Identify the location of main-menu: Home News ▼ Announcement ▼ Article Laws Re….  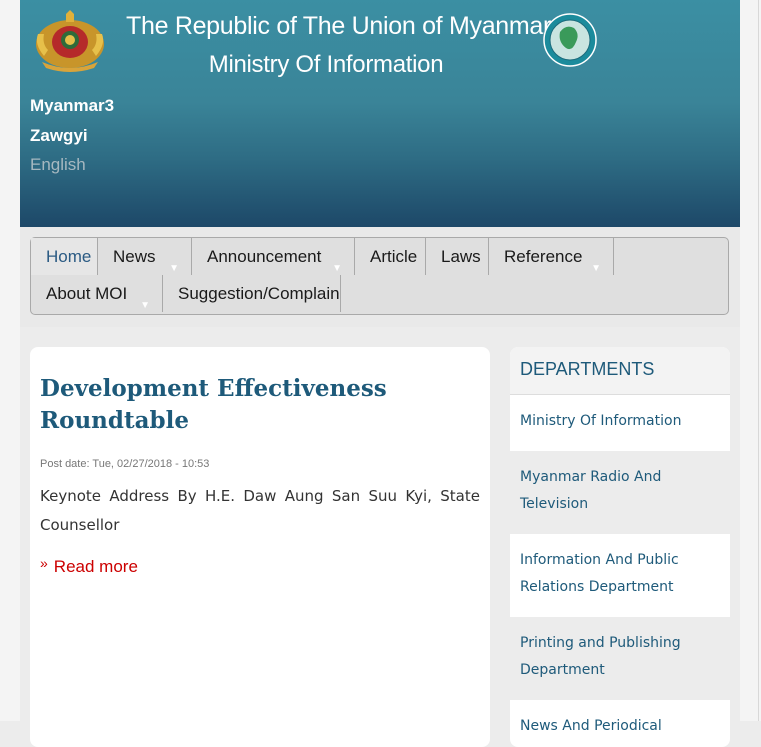
(379, 276).